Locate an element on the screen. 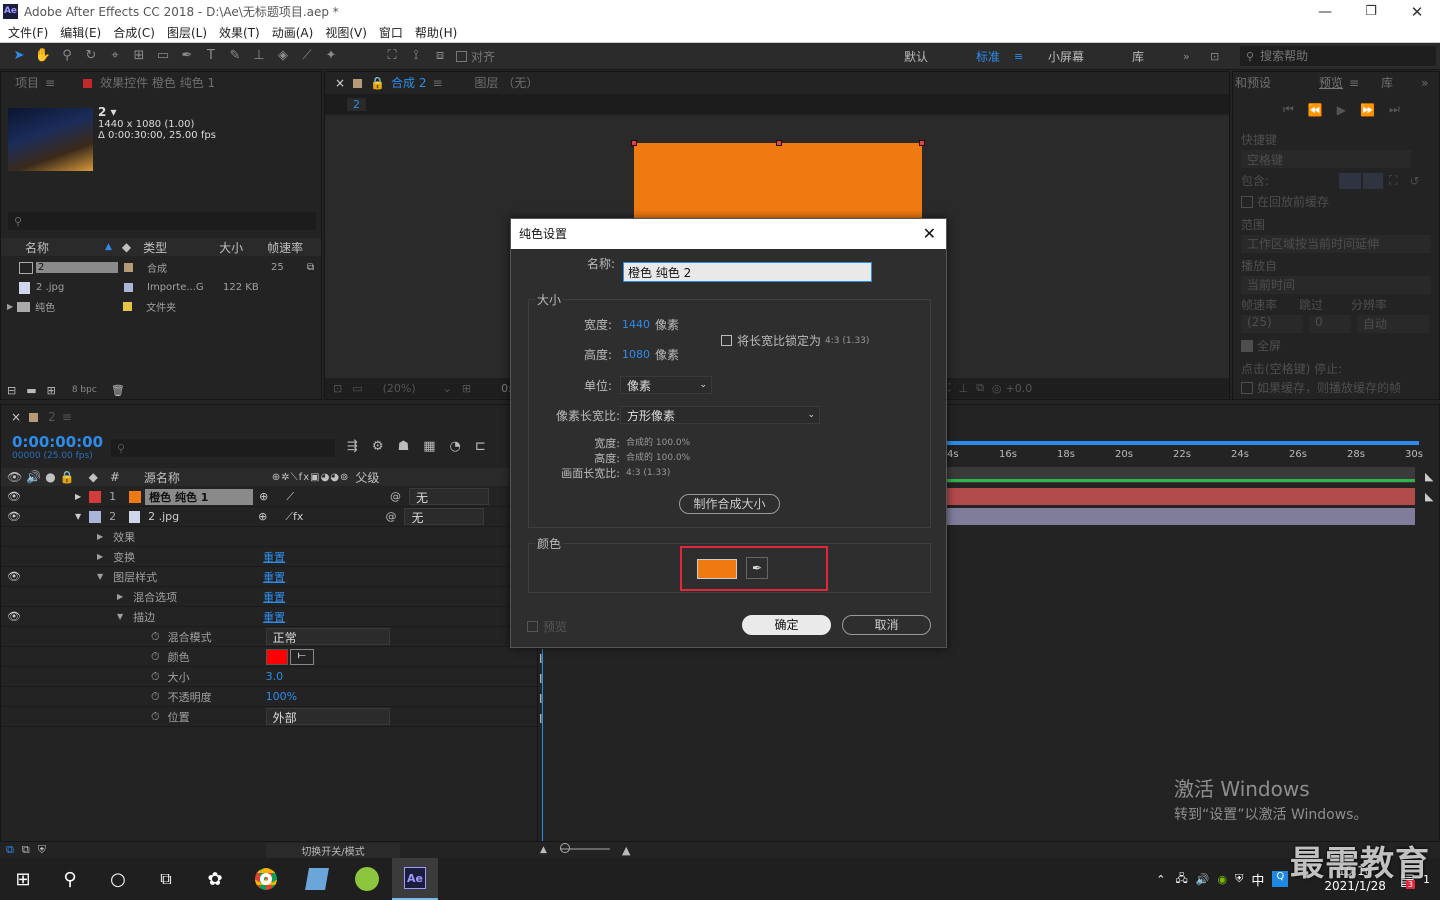  axis-local-icon: ⛶ is located at coordinates (392, 56).